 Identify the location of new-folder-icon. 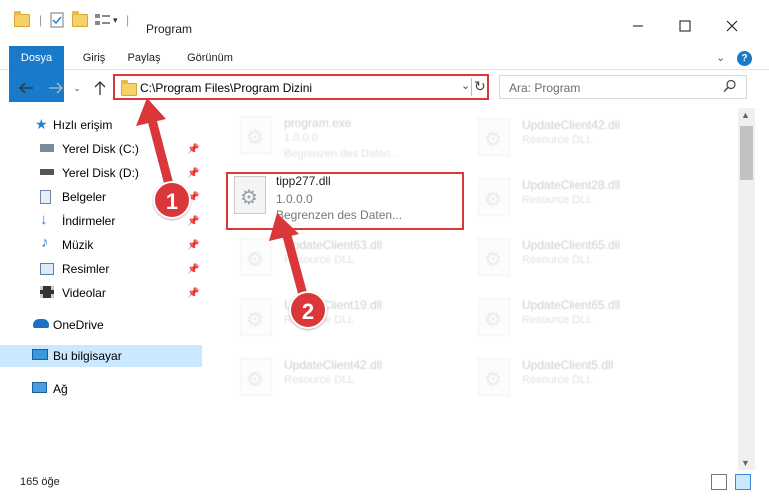
(80, 19).